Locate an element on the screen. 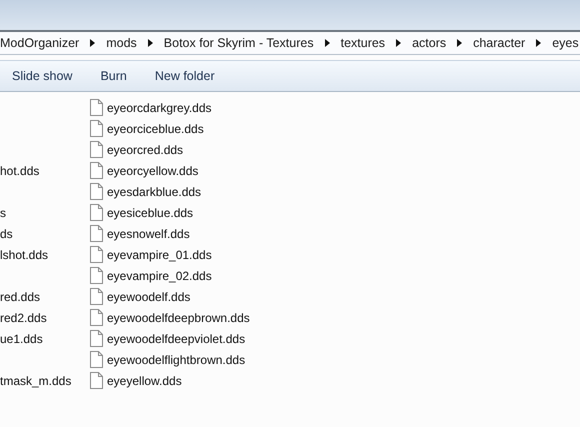 The height and width of the screenshot is (427, 580). breadcrumb-item: Botox for Skyrim - Textures is located at coordinates (239, 43).